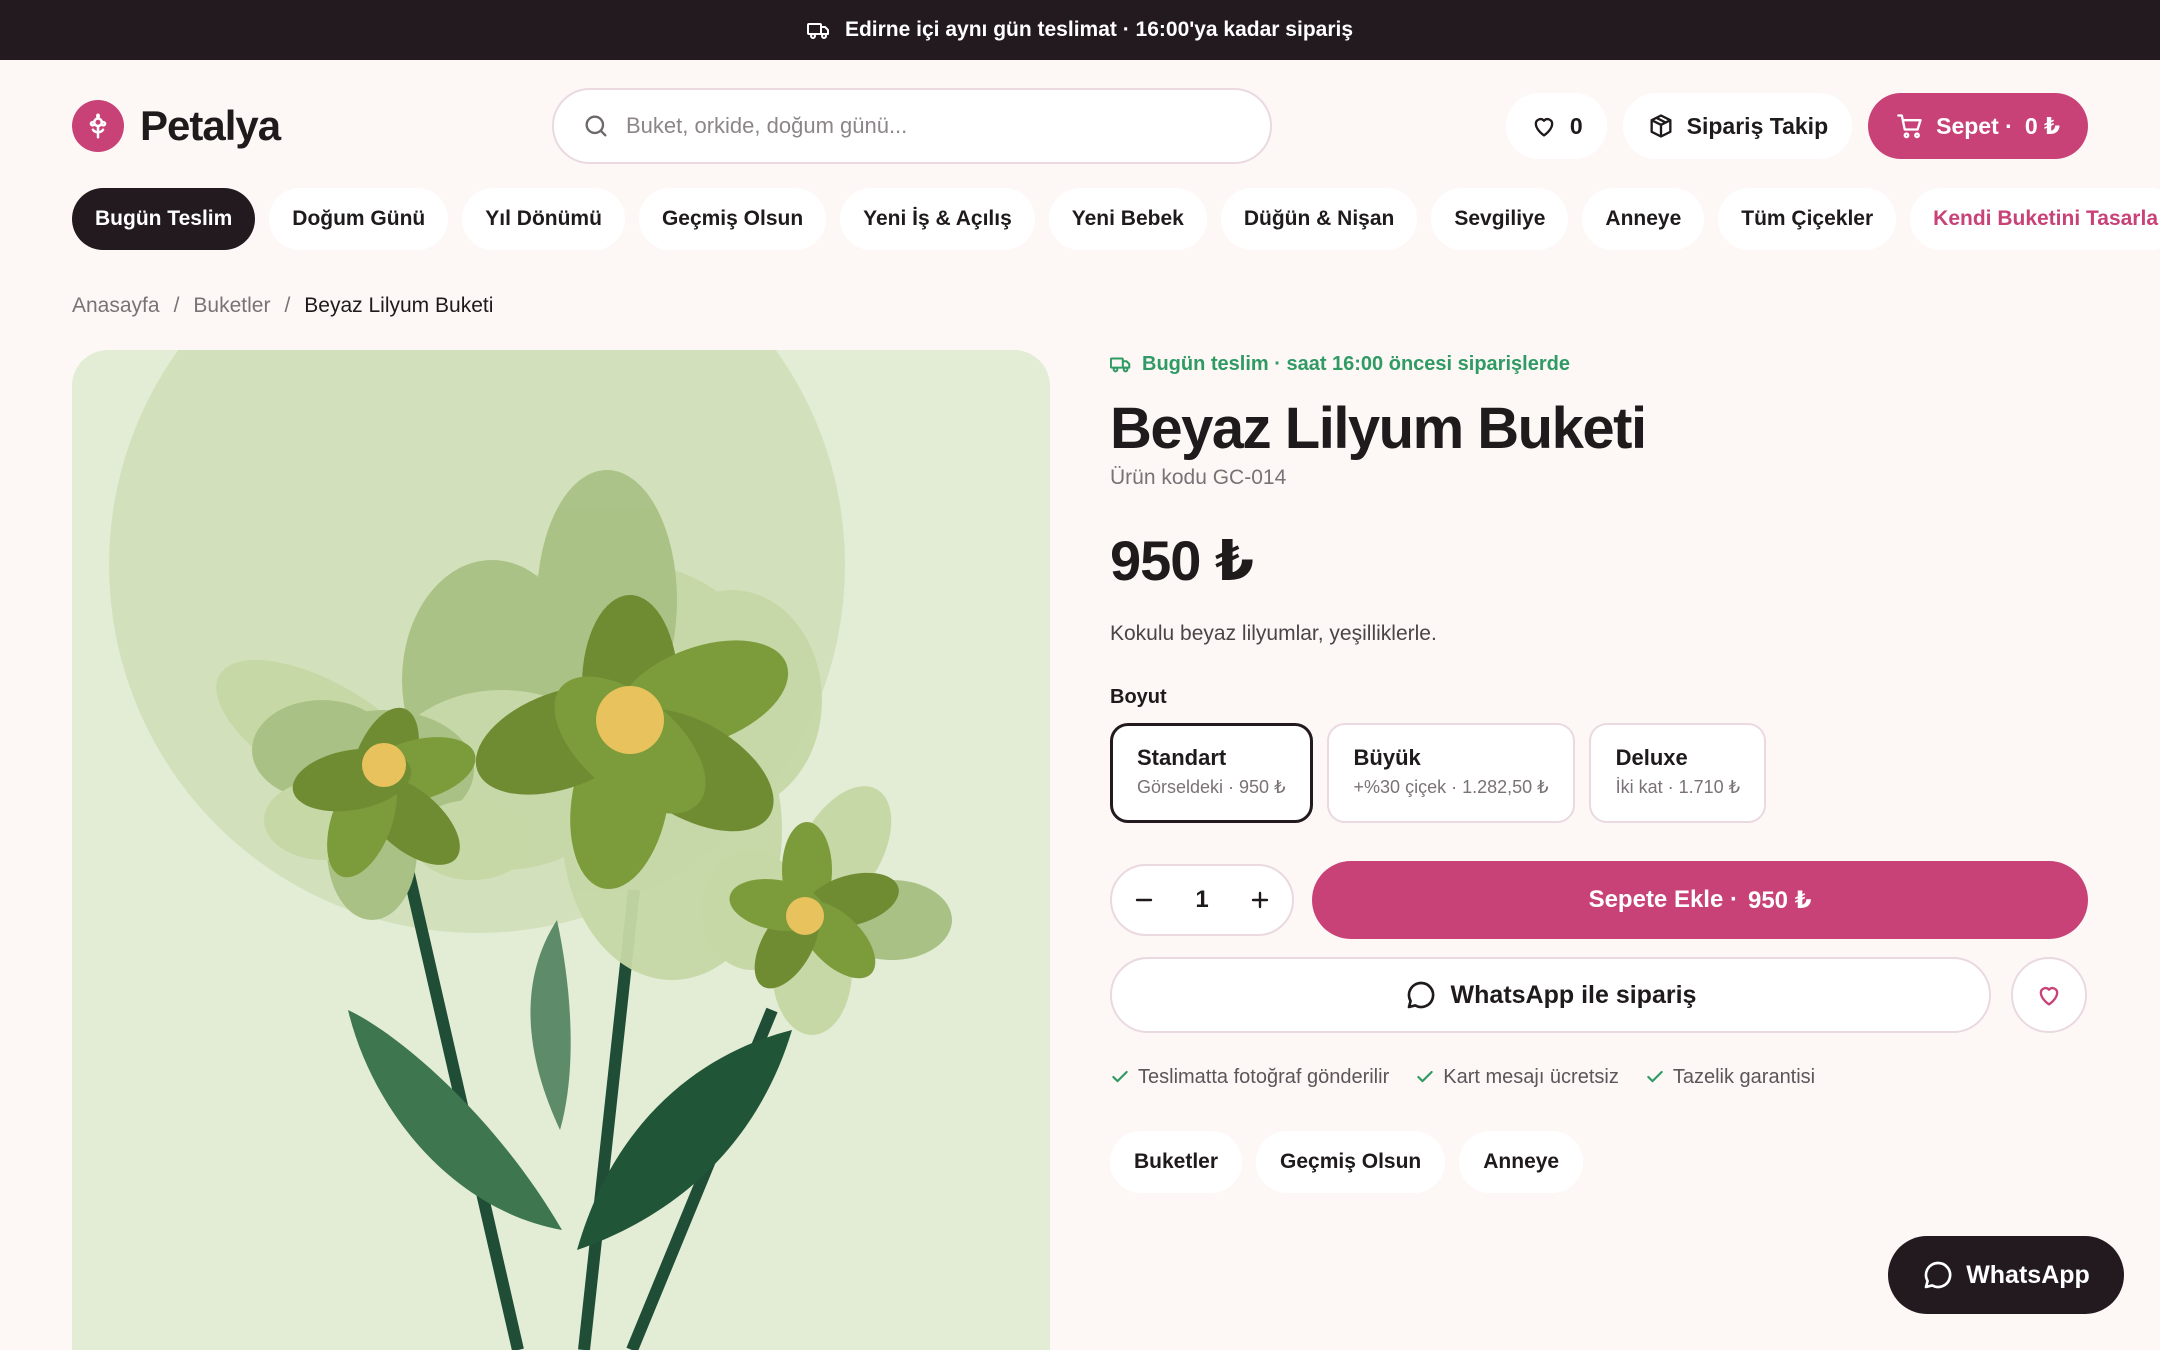 The image size is (2160, 1350). I want to click on whatsapp-order-label: WhatsApp ile sipariş, so click(1573, 994).